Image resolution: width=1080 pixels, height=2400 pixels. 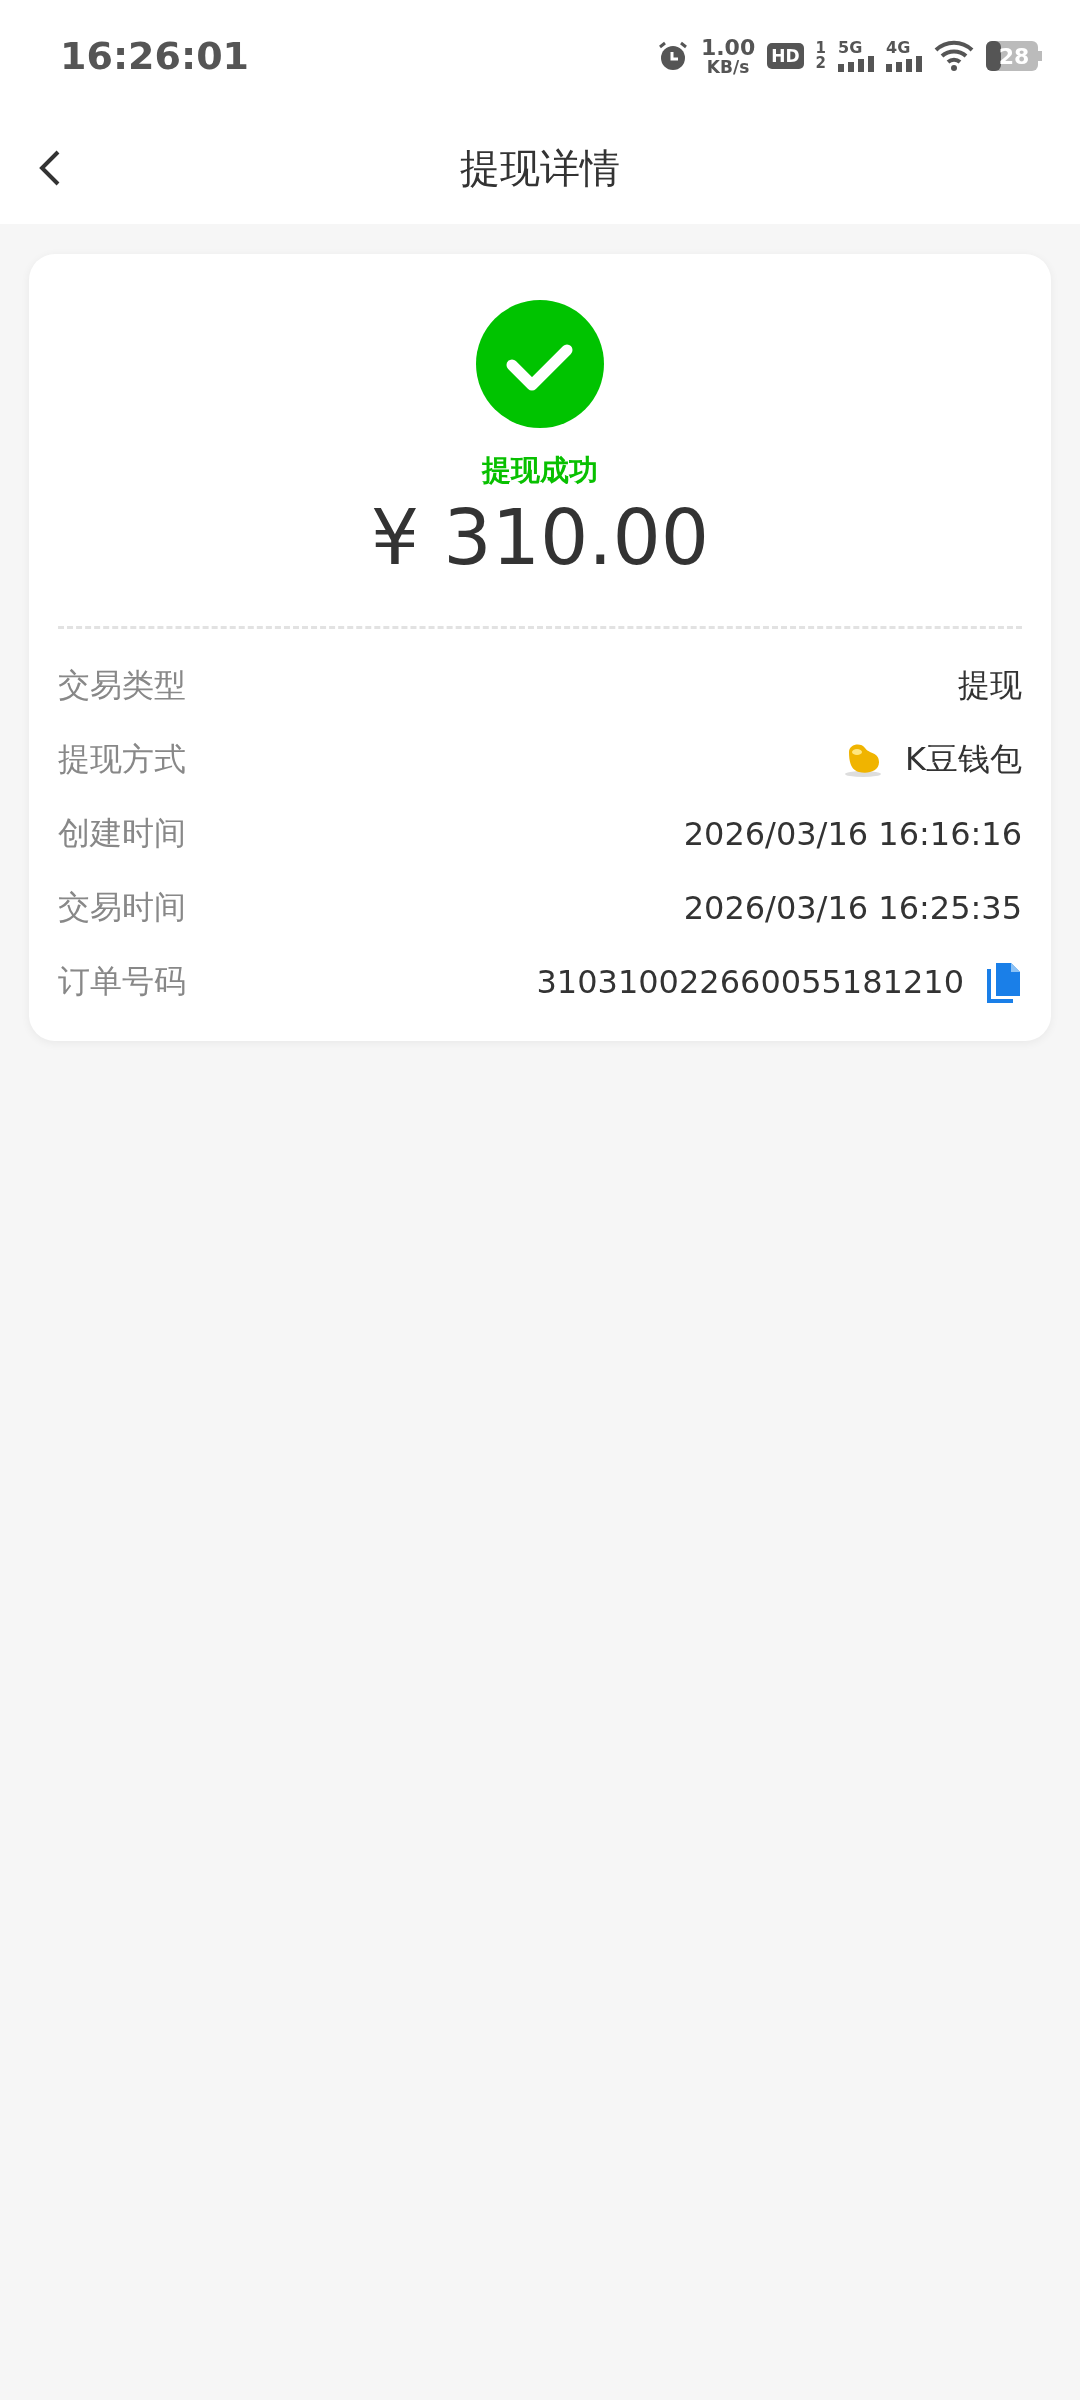 I want to click on sim-number: 2, so click(x=820, y=63).